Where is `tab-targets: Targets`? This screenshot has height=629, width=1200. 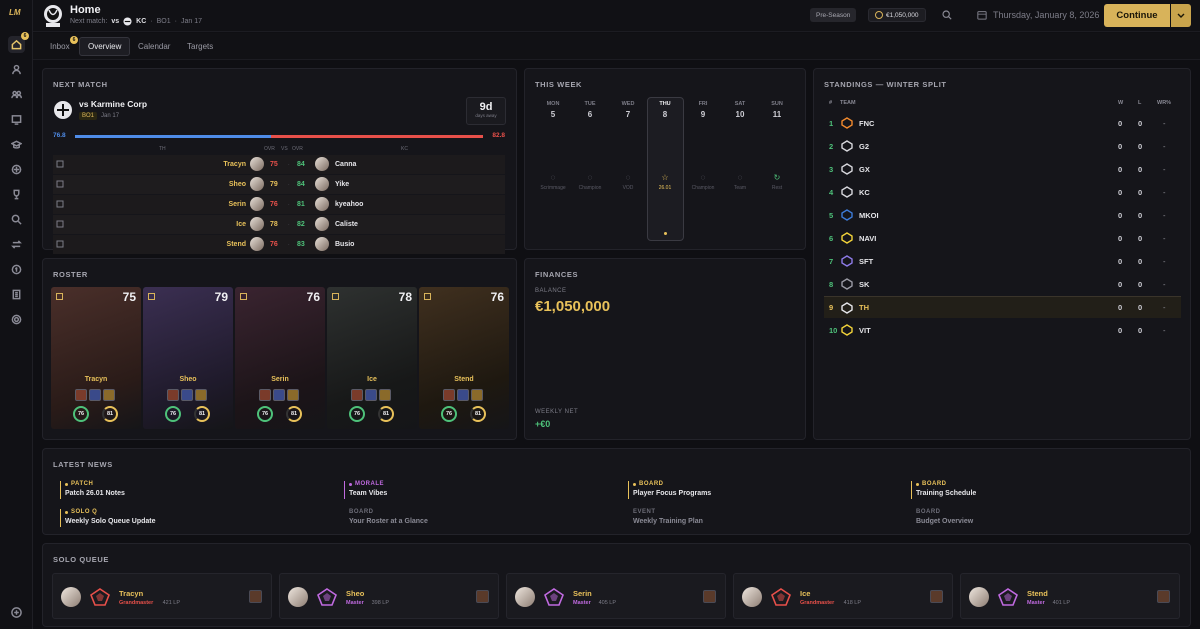 tab-targets: Targets is located at coordinates (200, 46).